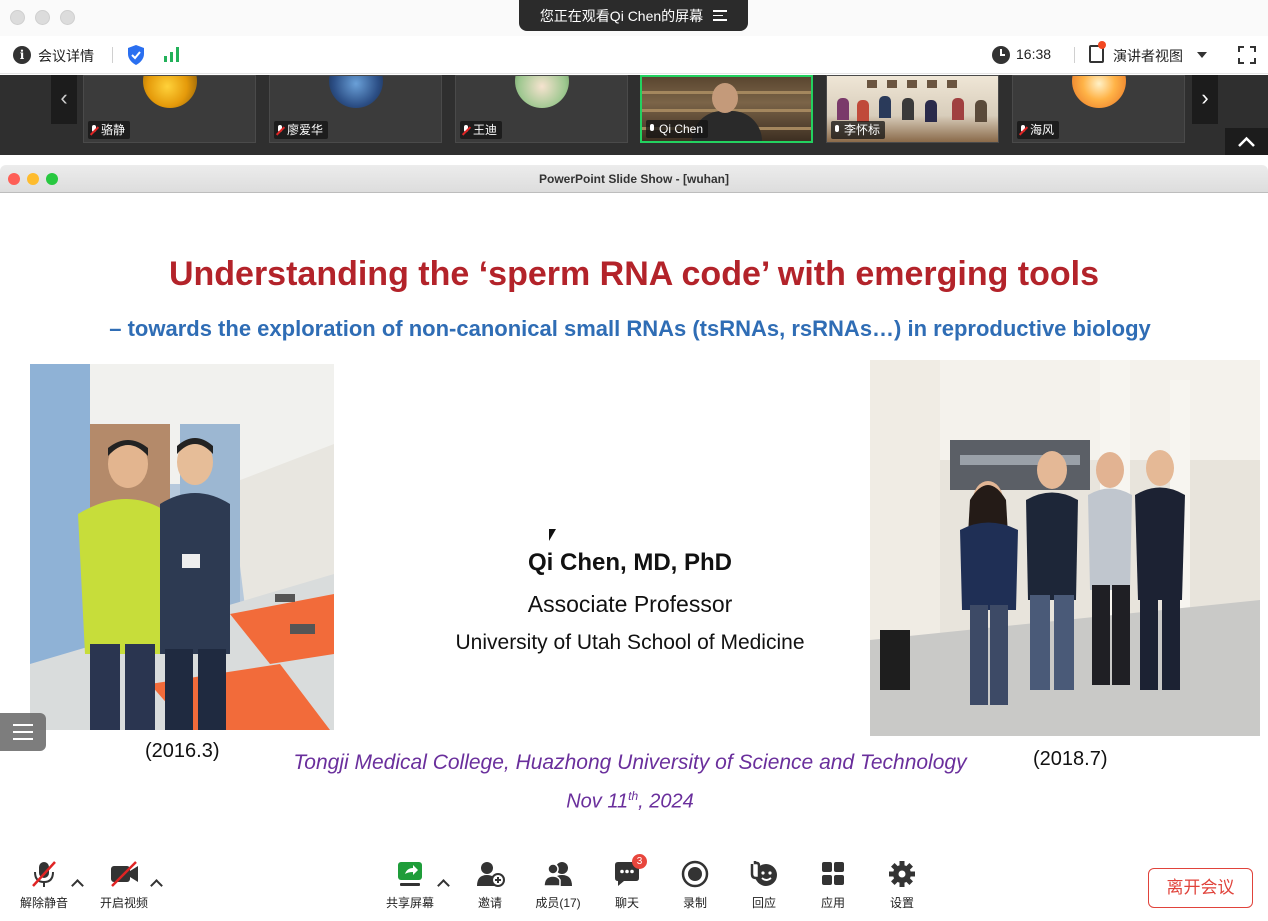  I want to click on participant-name-tag: Qi Chen, so click(677, 129).